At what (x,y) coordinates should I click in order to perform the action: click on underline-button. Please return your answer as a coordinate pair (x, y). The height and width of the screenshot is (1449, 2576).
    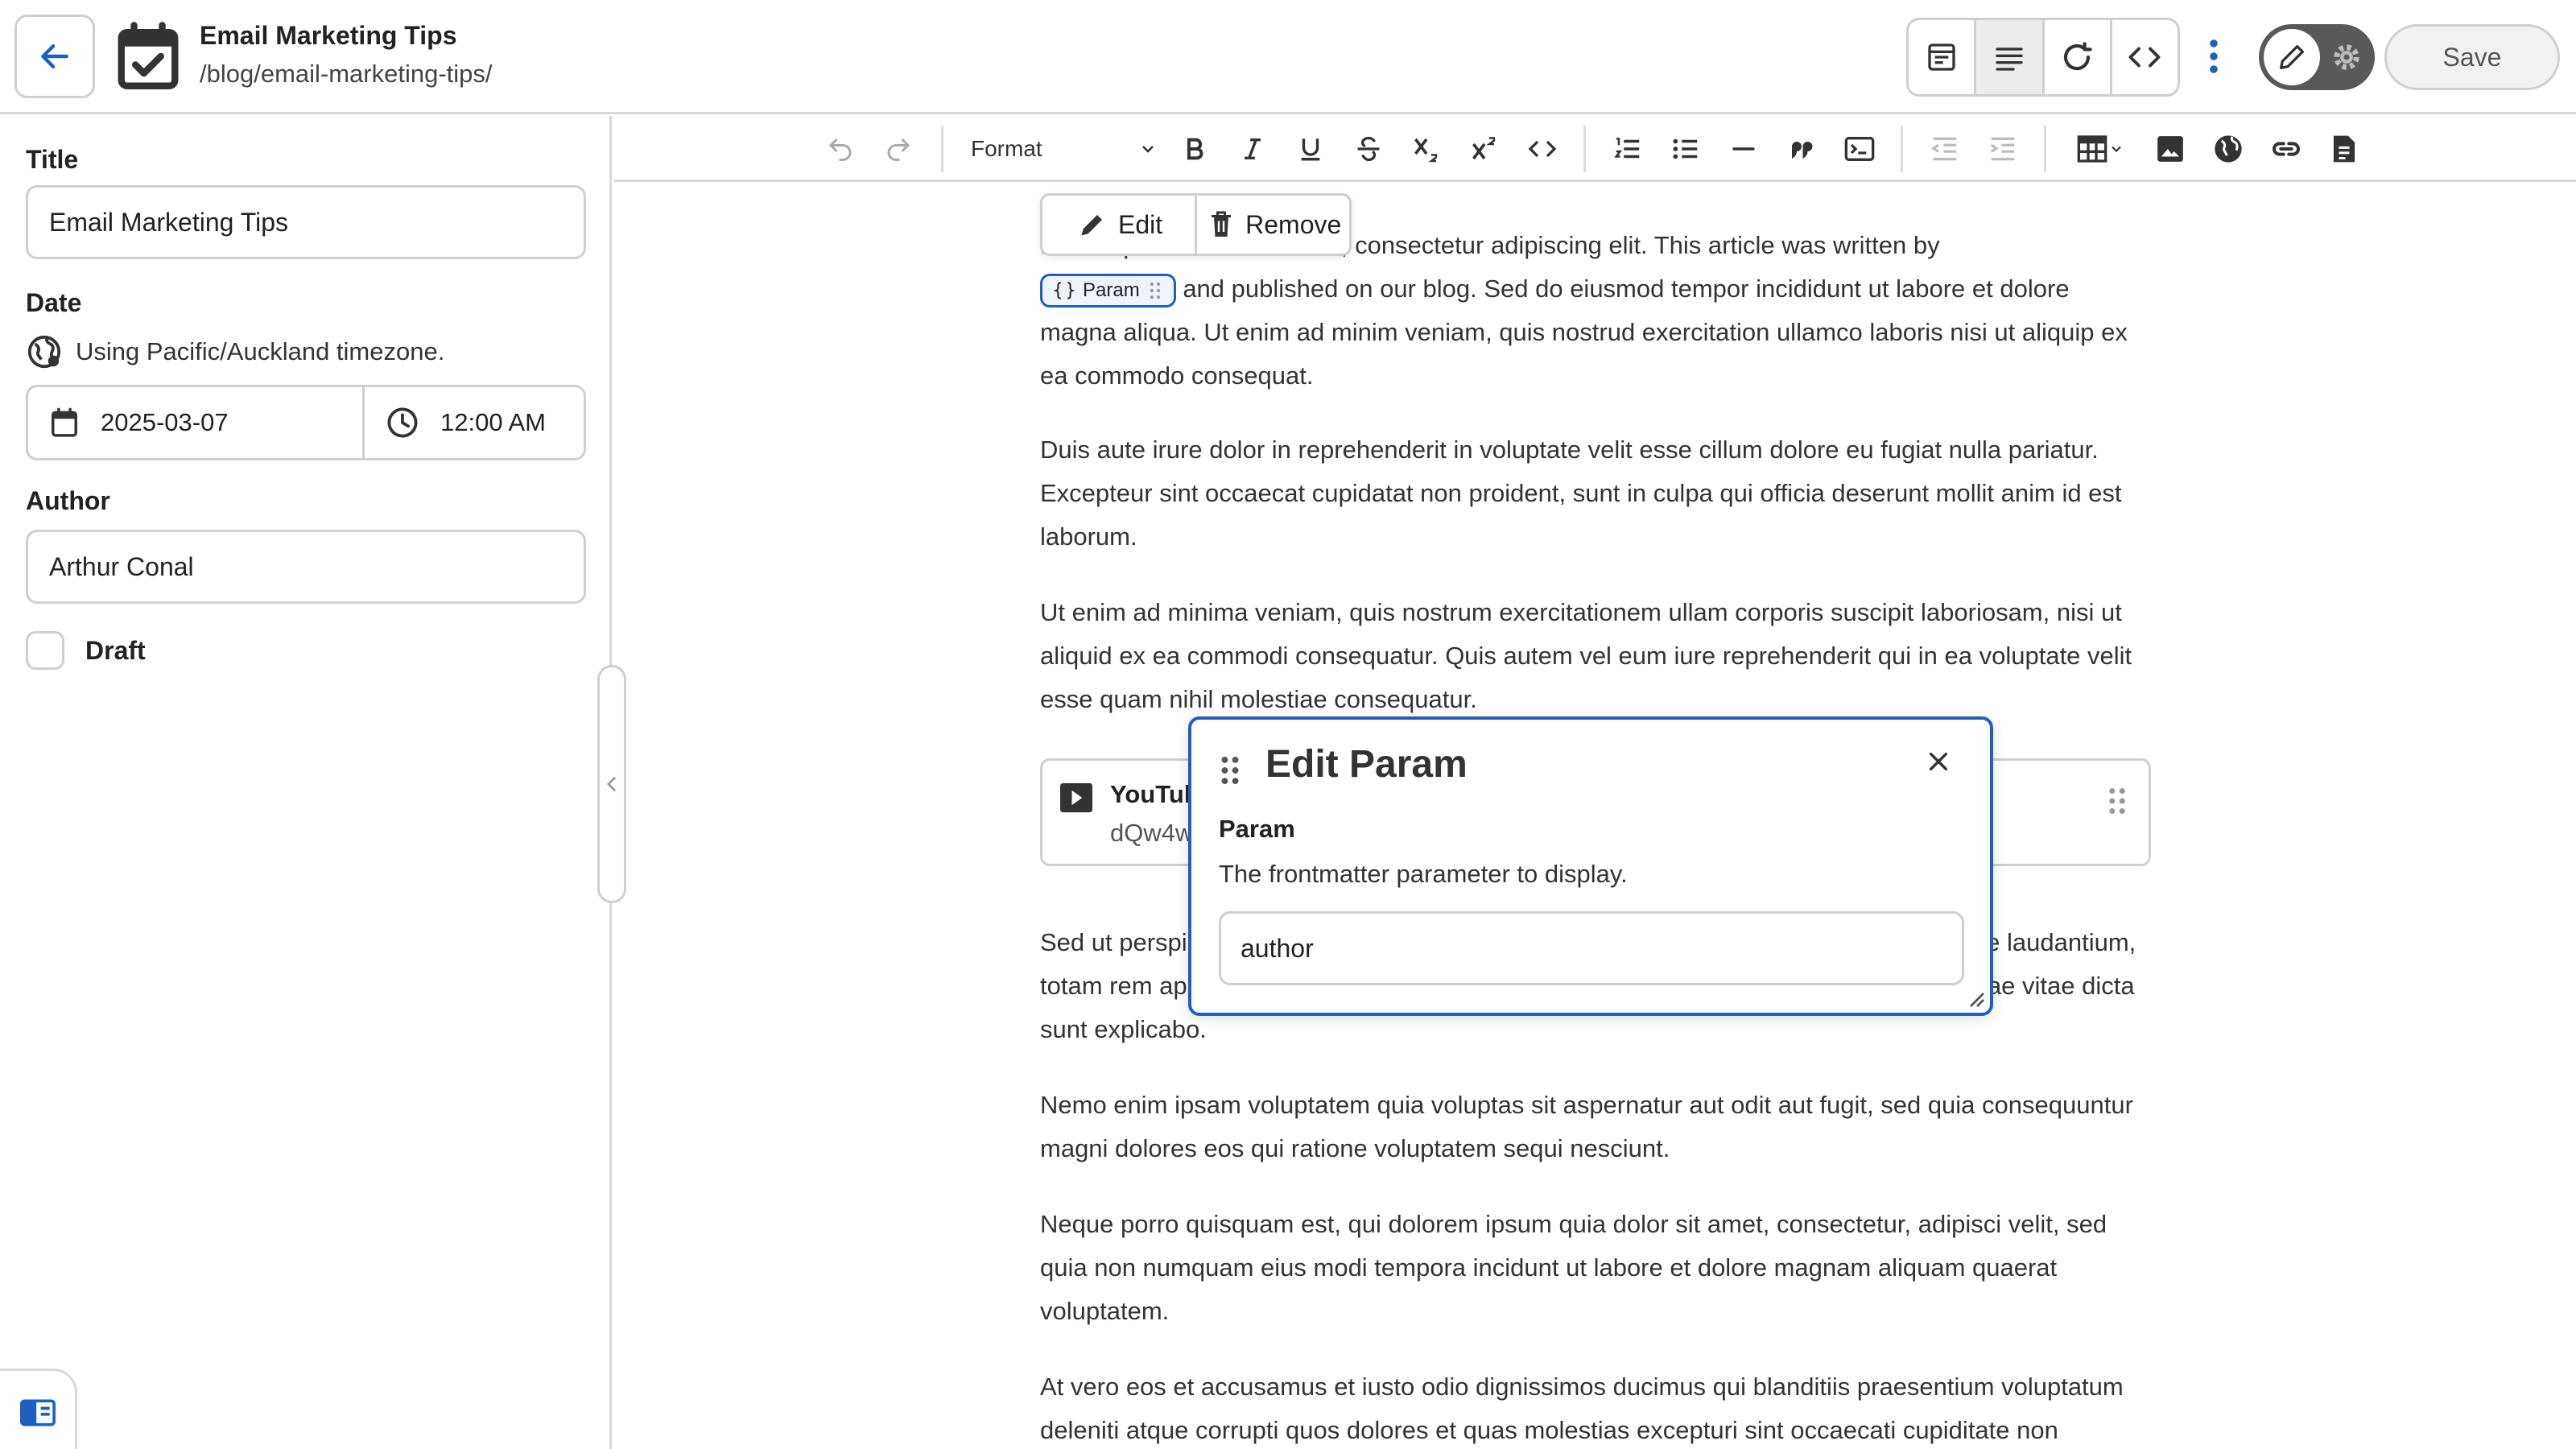
    Looking at the image, I should click on (1310, 149).